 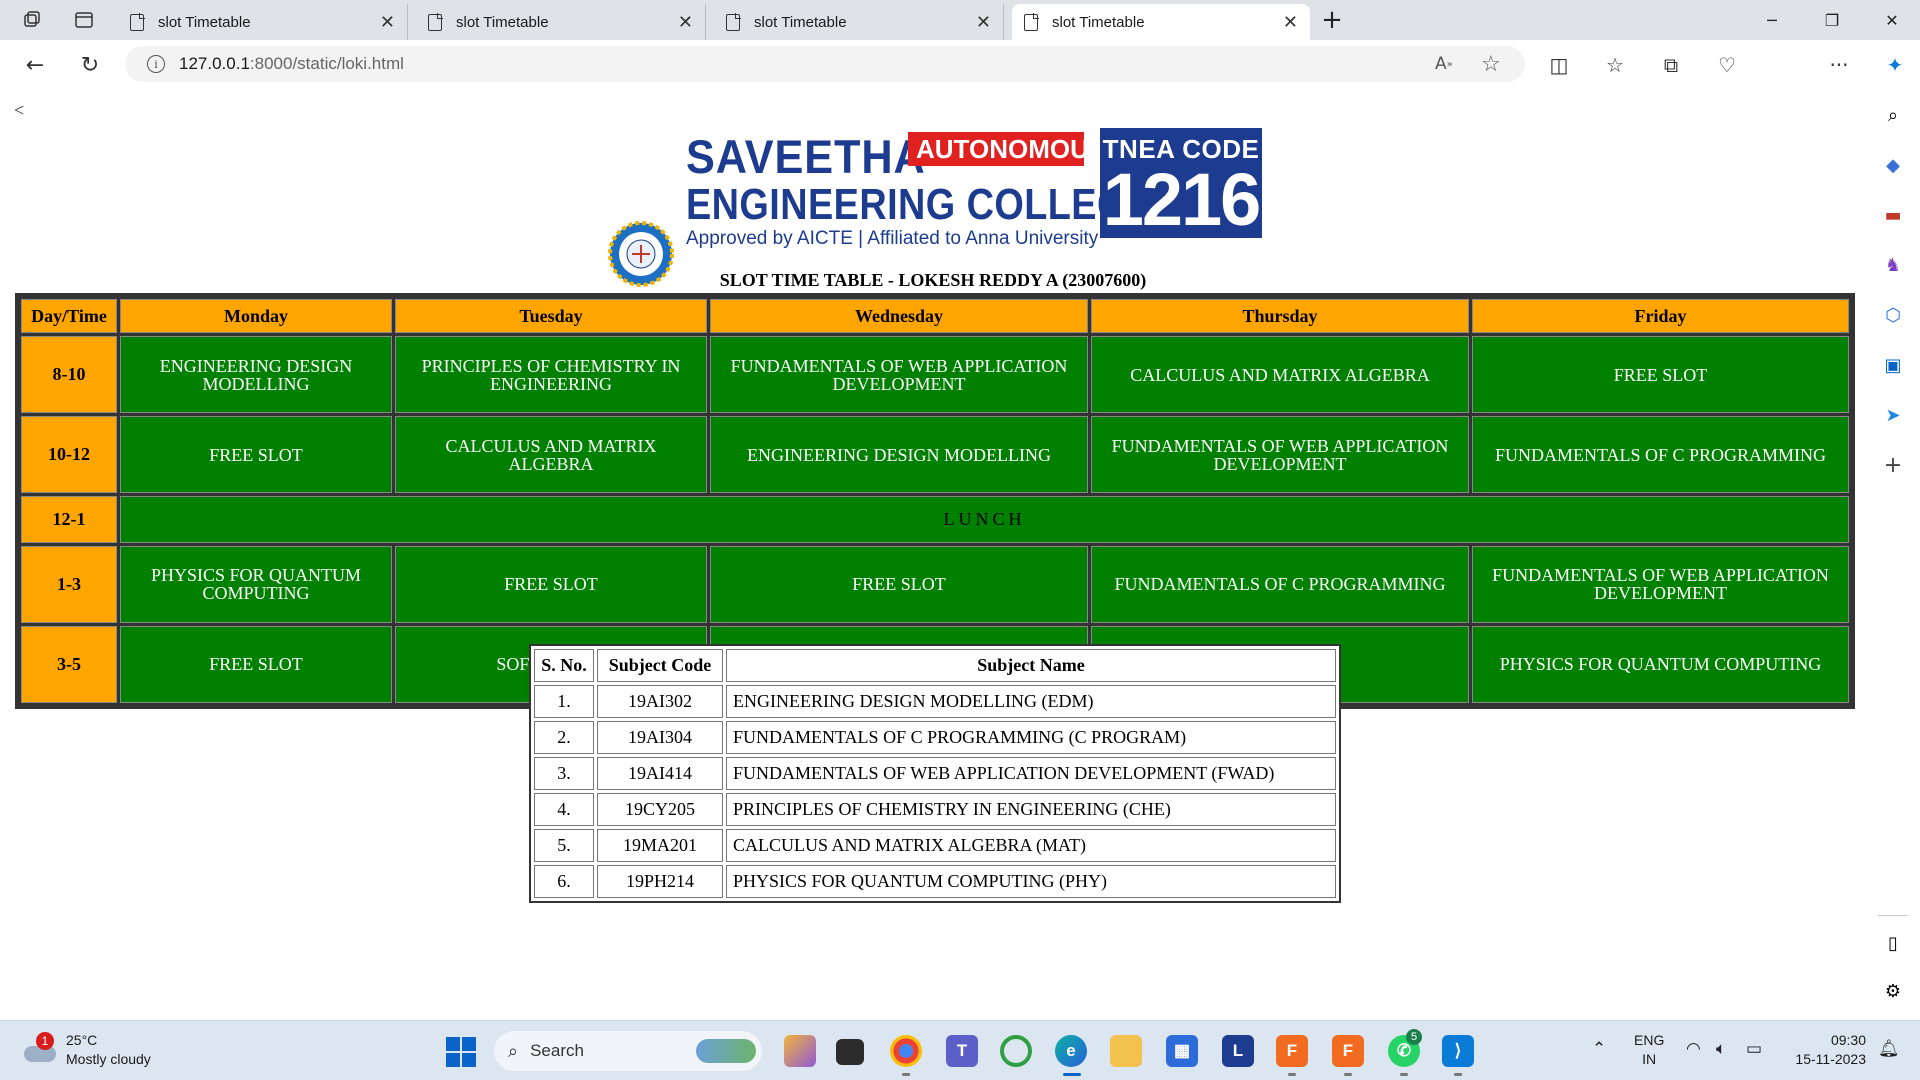 I want to click on sno-cell: 1., so click(x=564, y=701).